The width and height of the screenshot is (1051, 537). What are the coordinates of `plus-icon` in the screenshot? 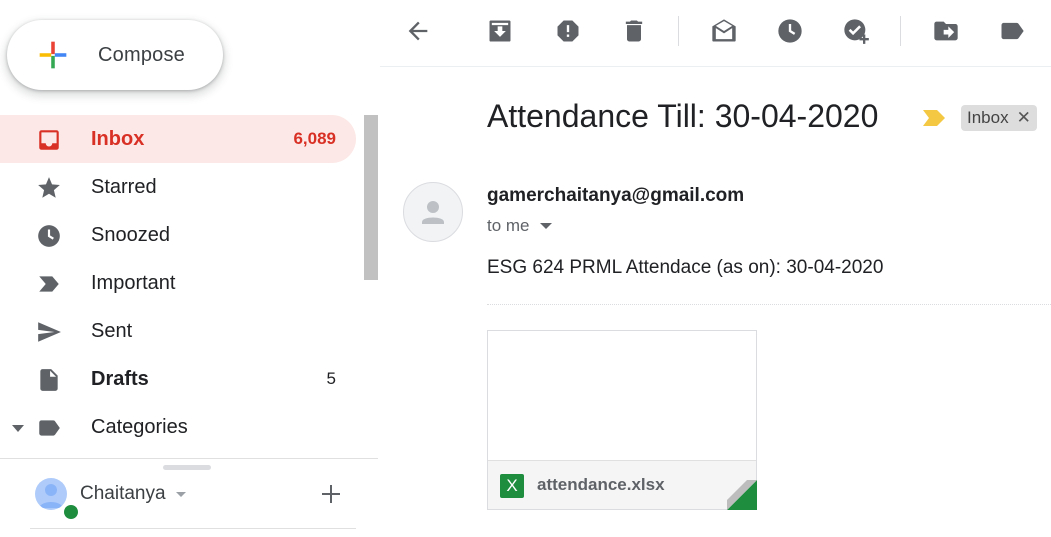 It's located at (53, 55).